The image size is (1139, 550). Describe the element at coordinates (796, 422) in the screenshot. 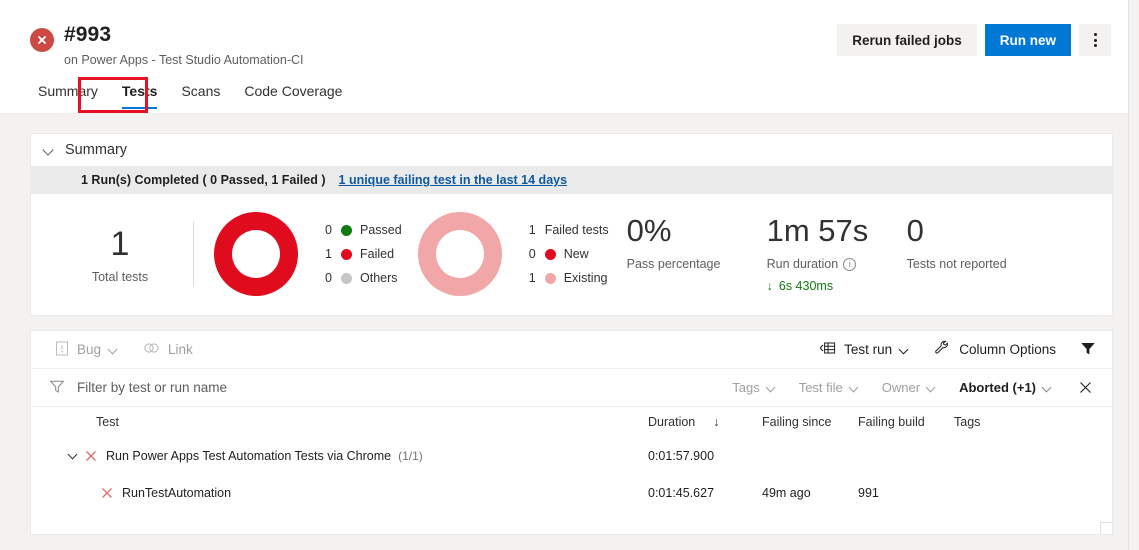

I see `column-header-failing-since: Failing since` at that location.